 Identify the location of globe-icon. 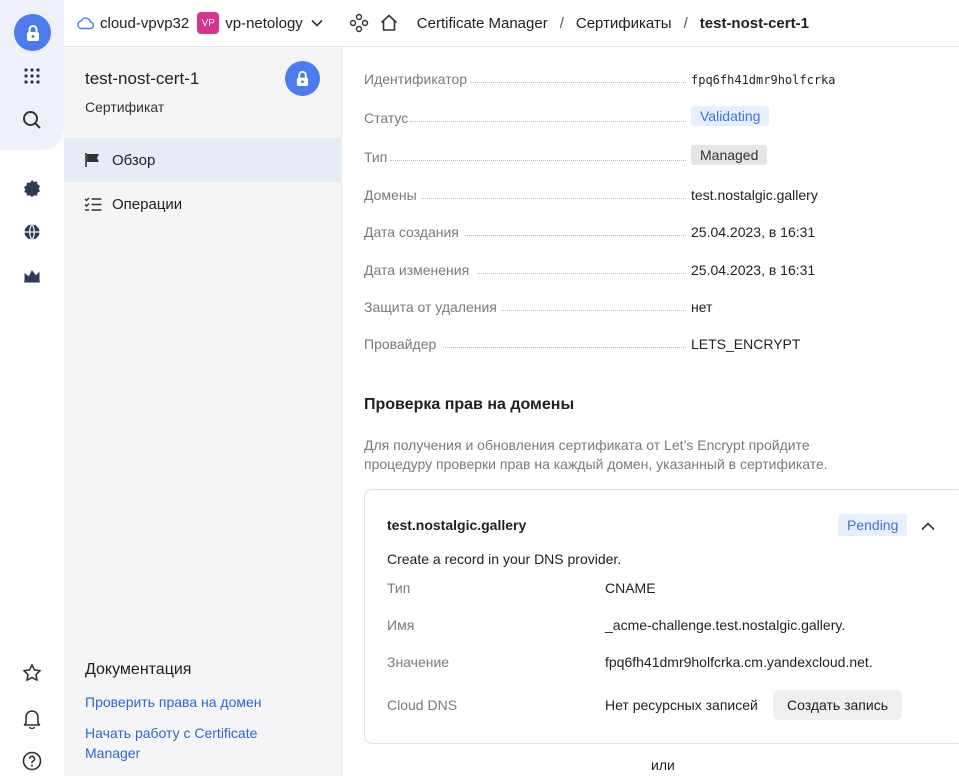
(32, 232).